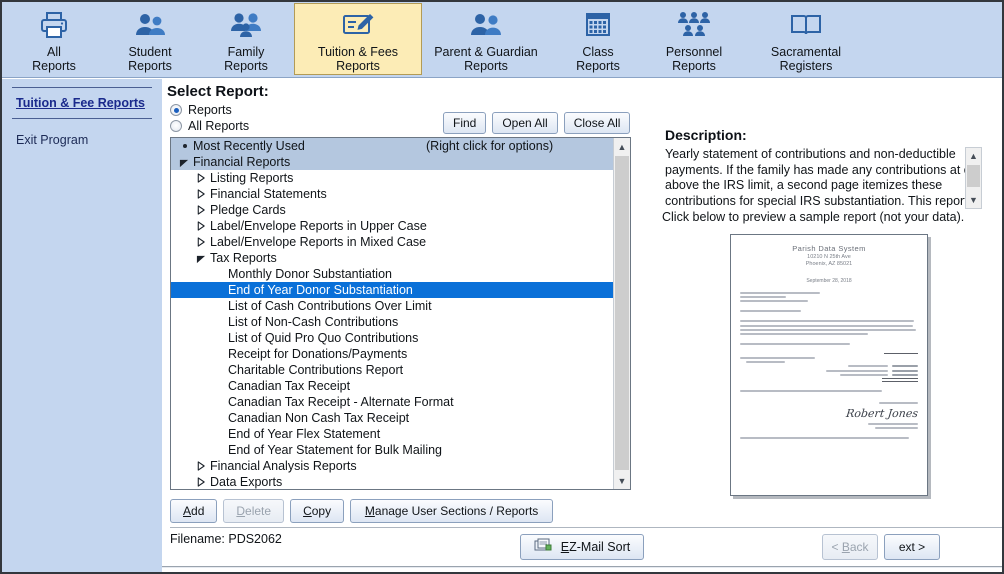  Describe the element at coordinates (829, 297) in the screenshot. I see `preview-recipient-block` at that location.